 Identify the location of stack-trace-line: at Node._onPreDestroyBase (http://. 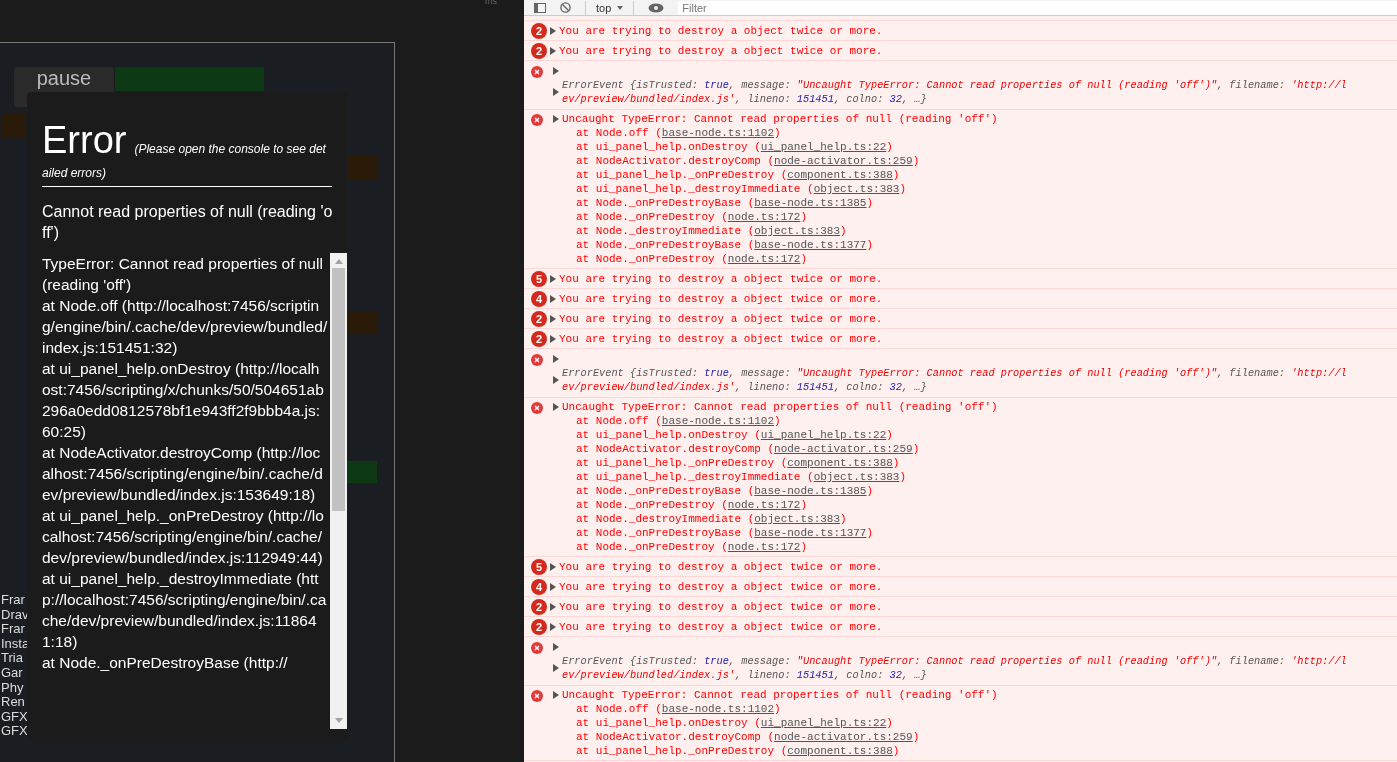
(165, 663).